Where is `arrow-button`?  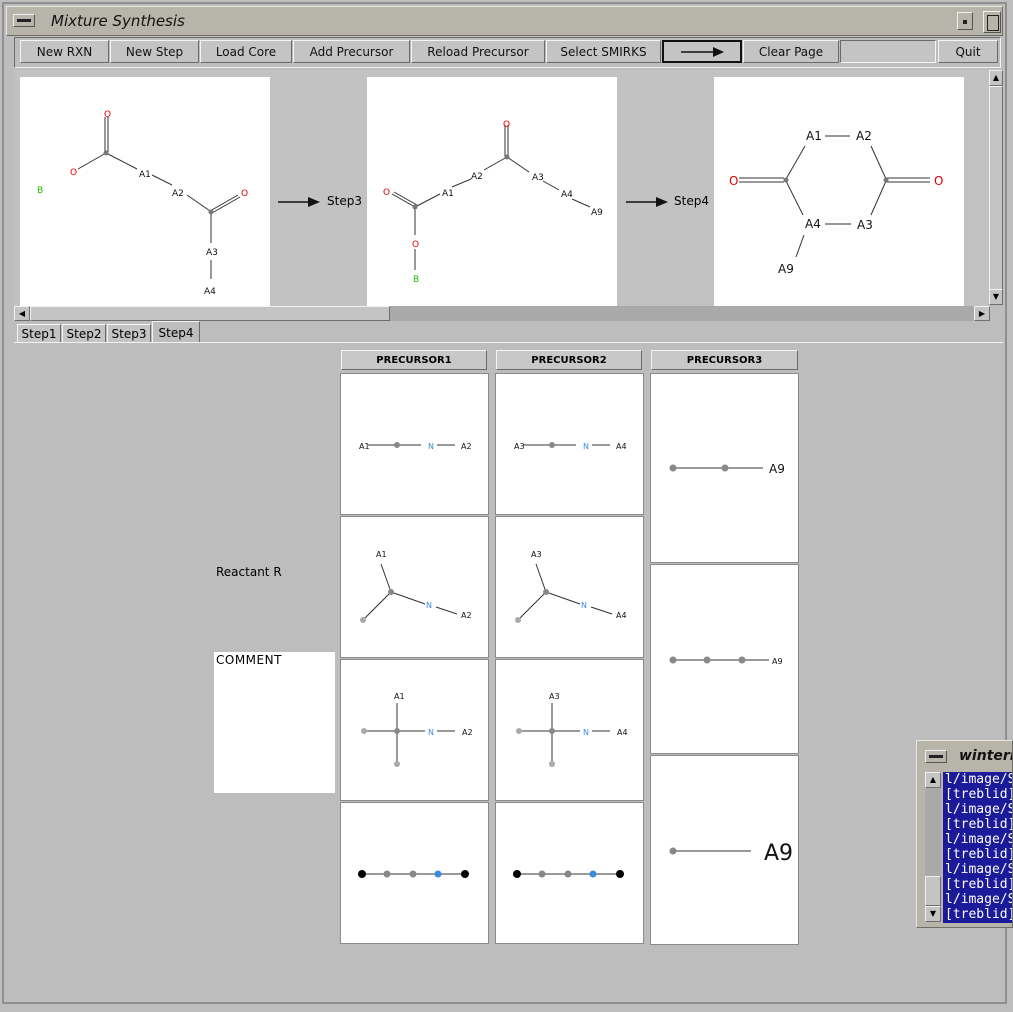 arrow-button is located at coordinates (702, 51).